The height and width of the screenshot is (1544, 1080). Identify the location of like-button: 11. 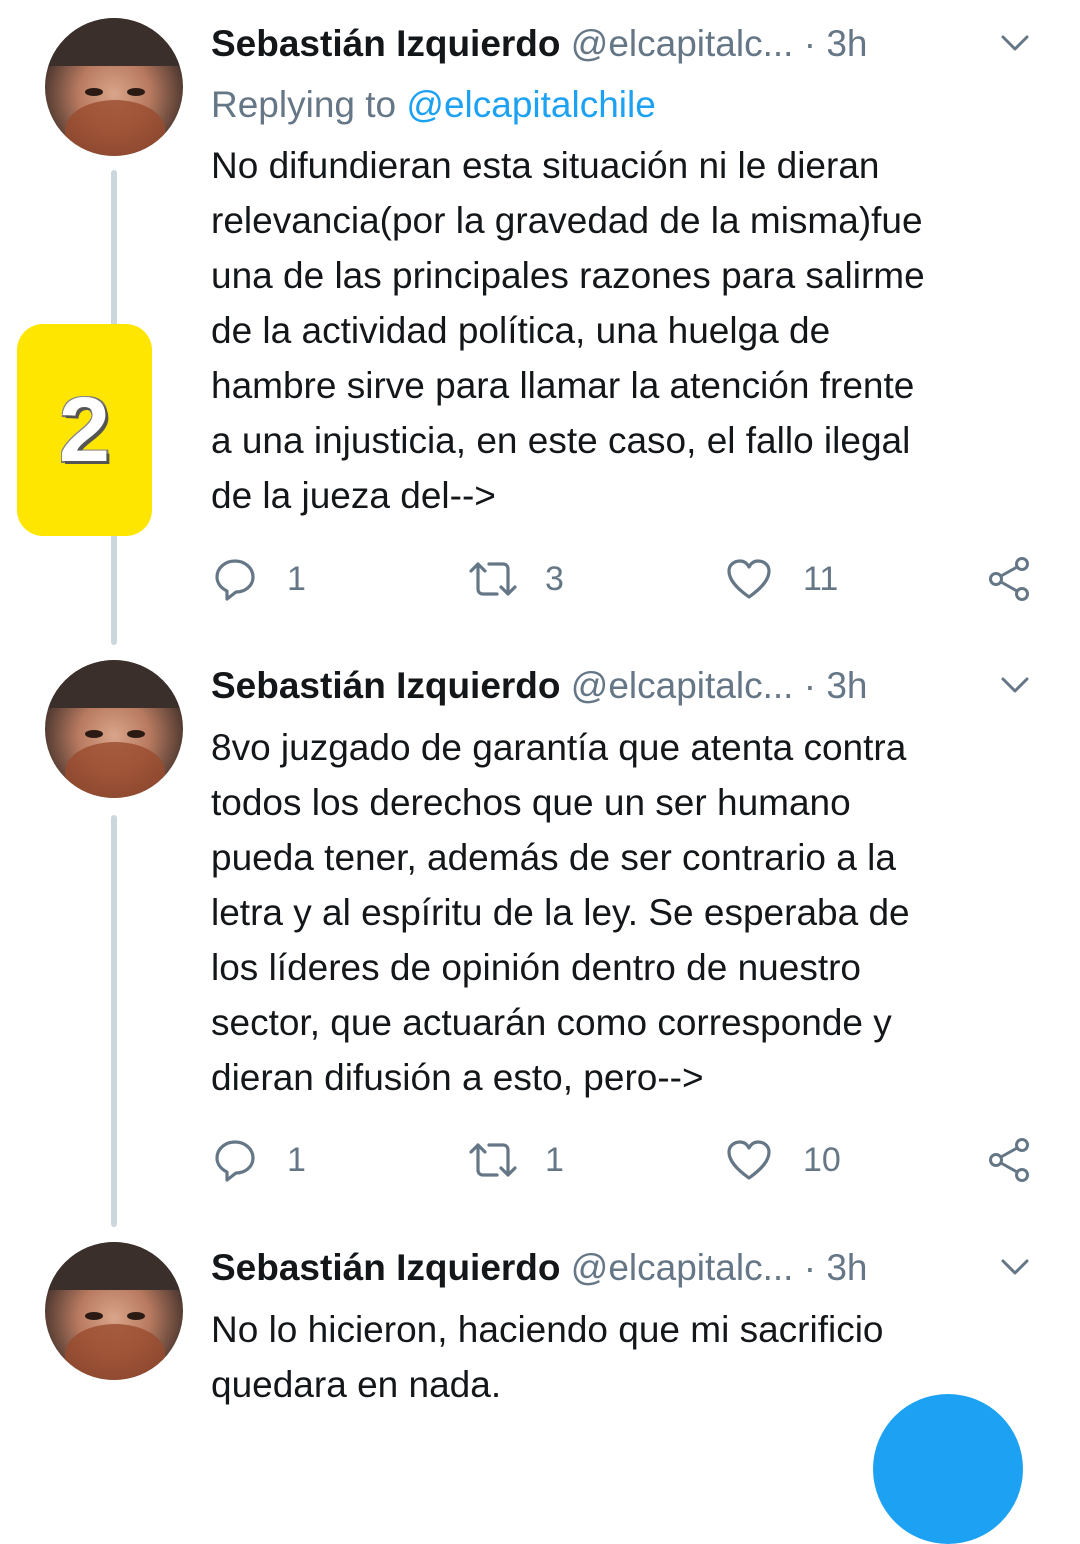
(781, 579).